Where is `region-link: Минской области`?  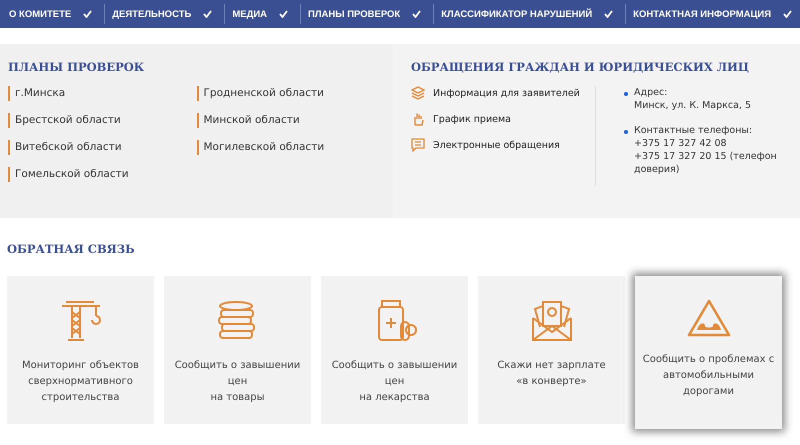
region-link: Минской области is located at coordinates (248, 120).